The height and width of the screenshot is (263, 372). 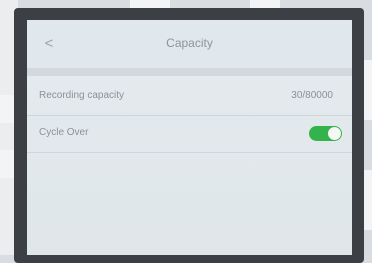 I want to click on page-title: Capacity, so click(x=189, y=43).